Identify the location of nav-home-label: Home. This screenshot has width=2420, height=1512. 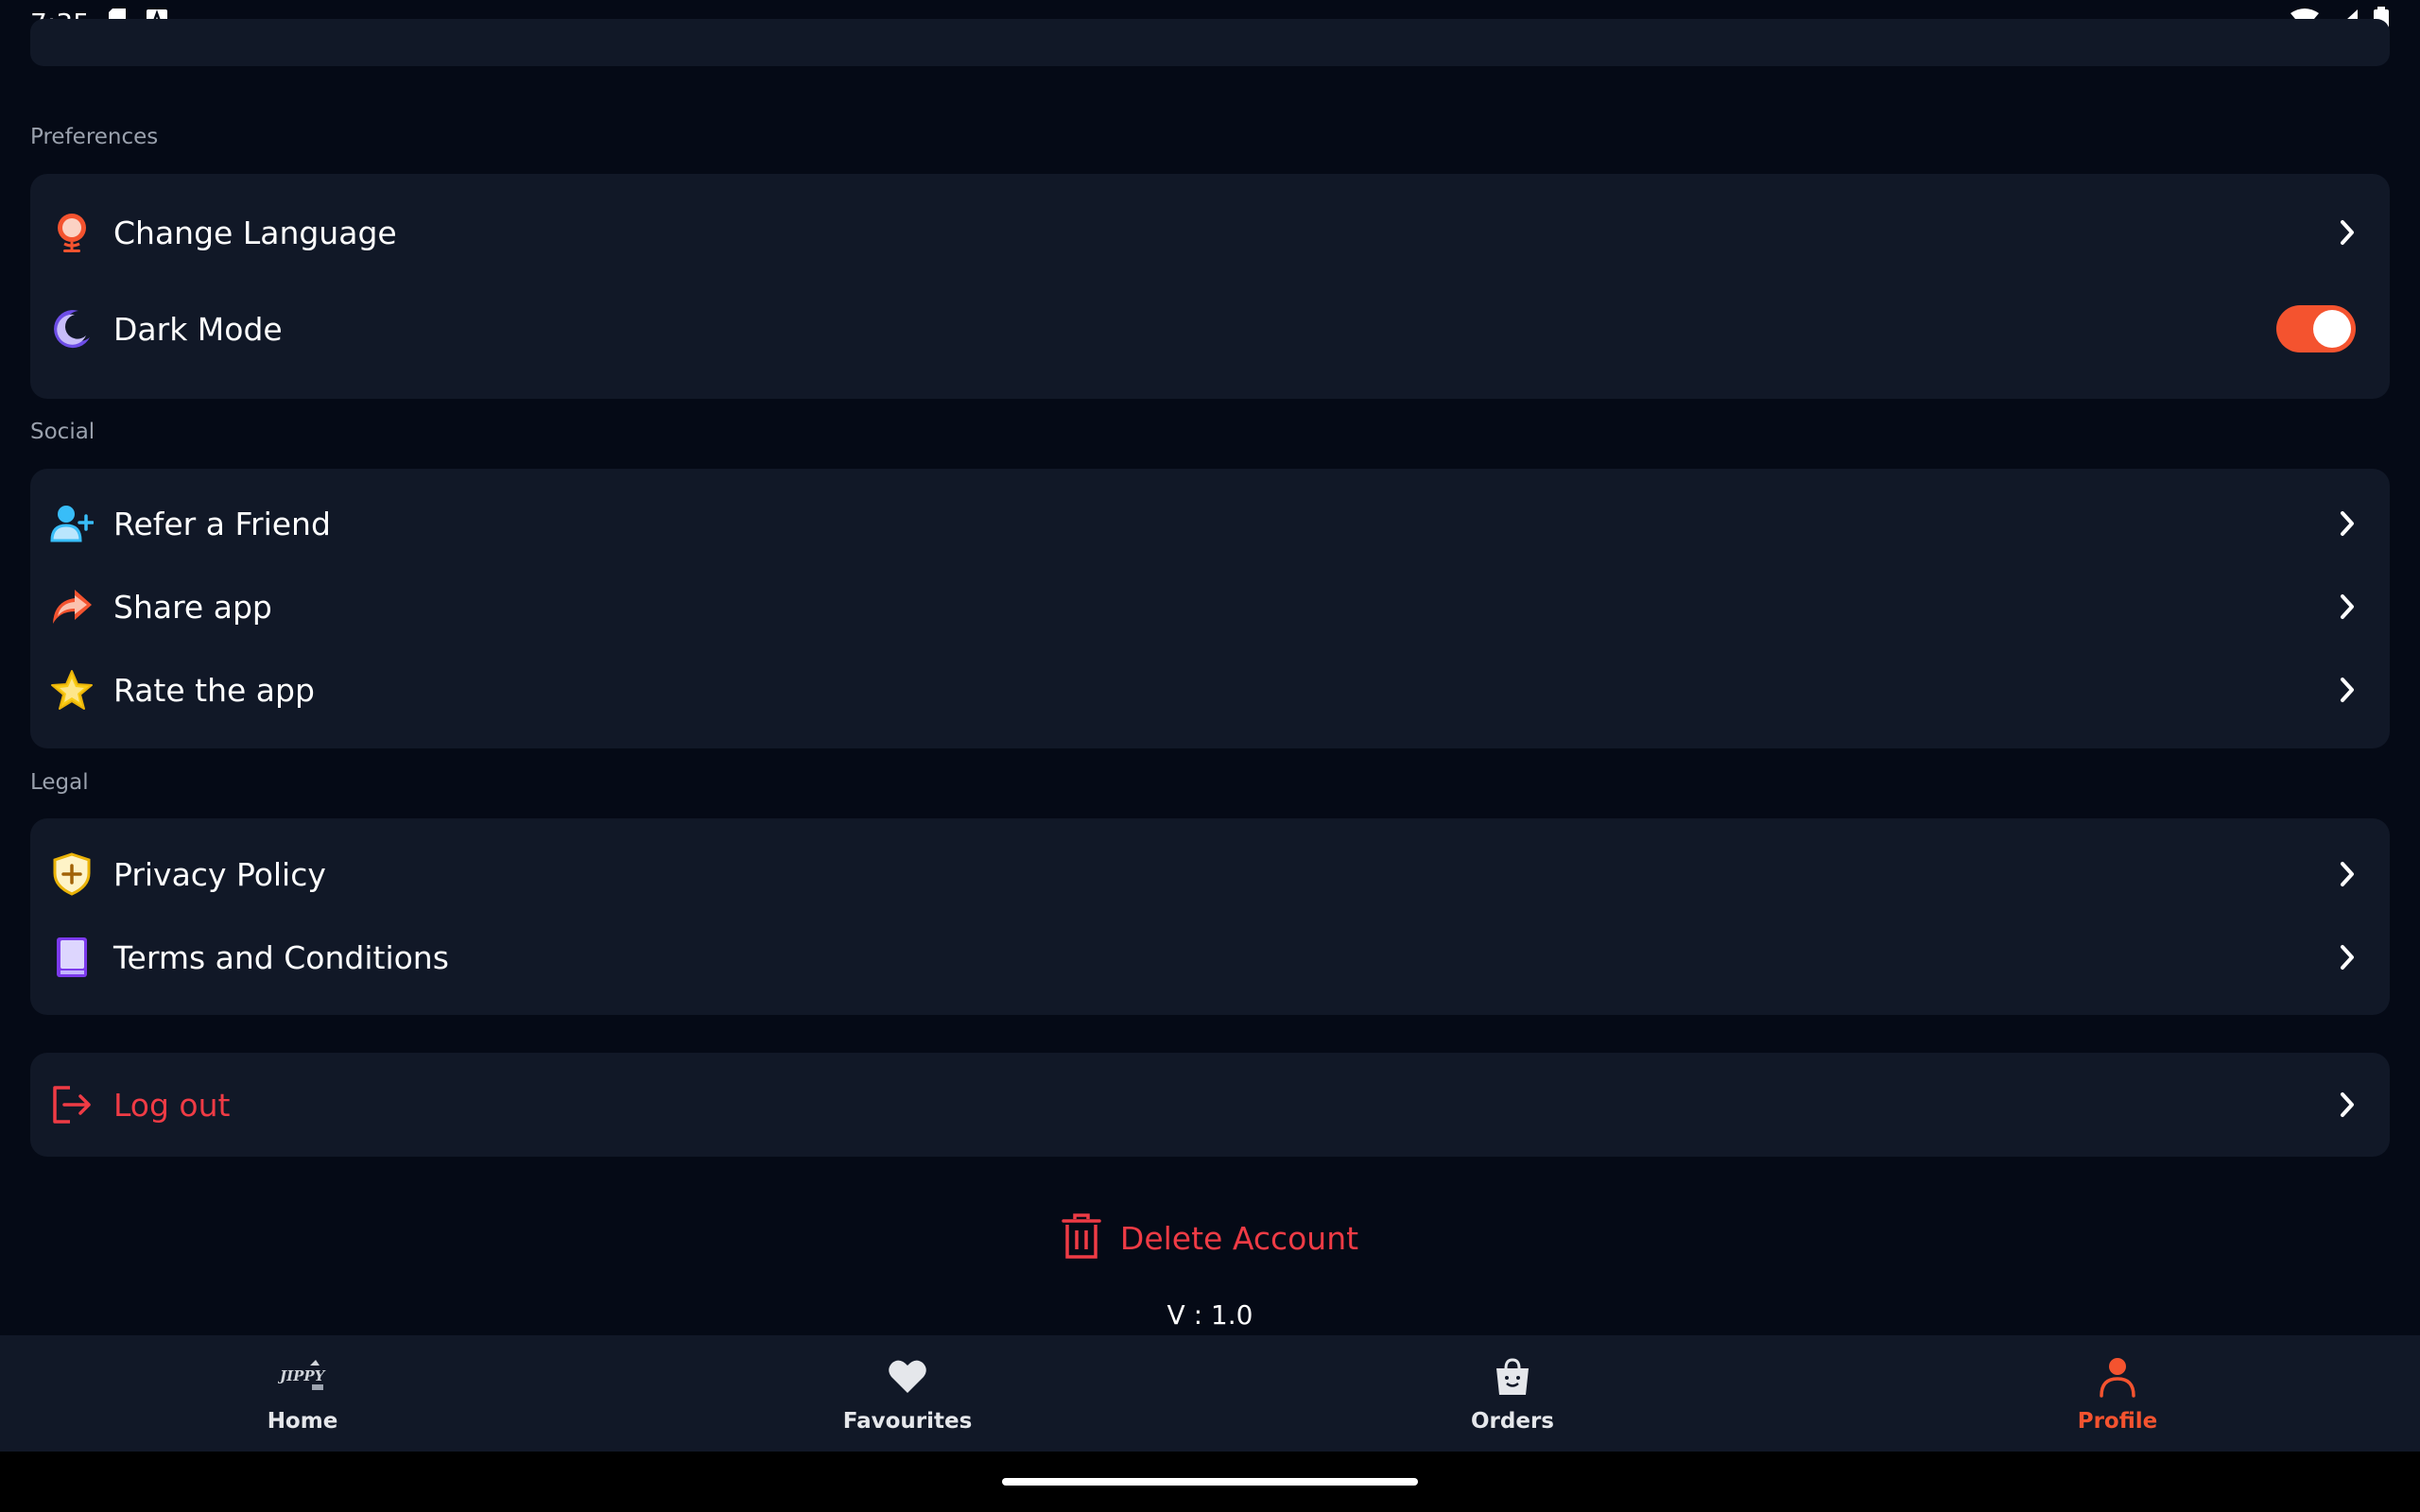
(302, 1421).